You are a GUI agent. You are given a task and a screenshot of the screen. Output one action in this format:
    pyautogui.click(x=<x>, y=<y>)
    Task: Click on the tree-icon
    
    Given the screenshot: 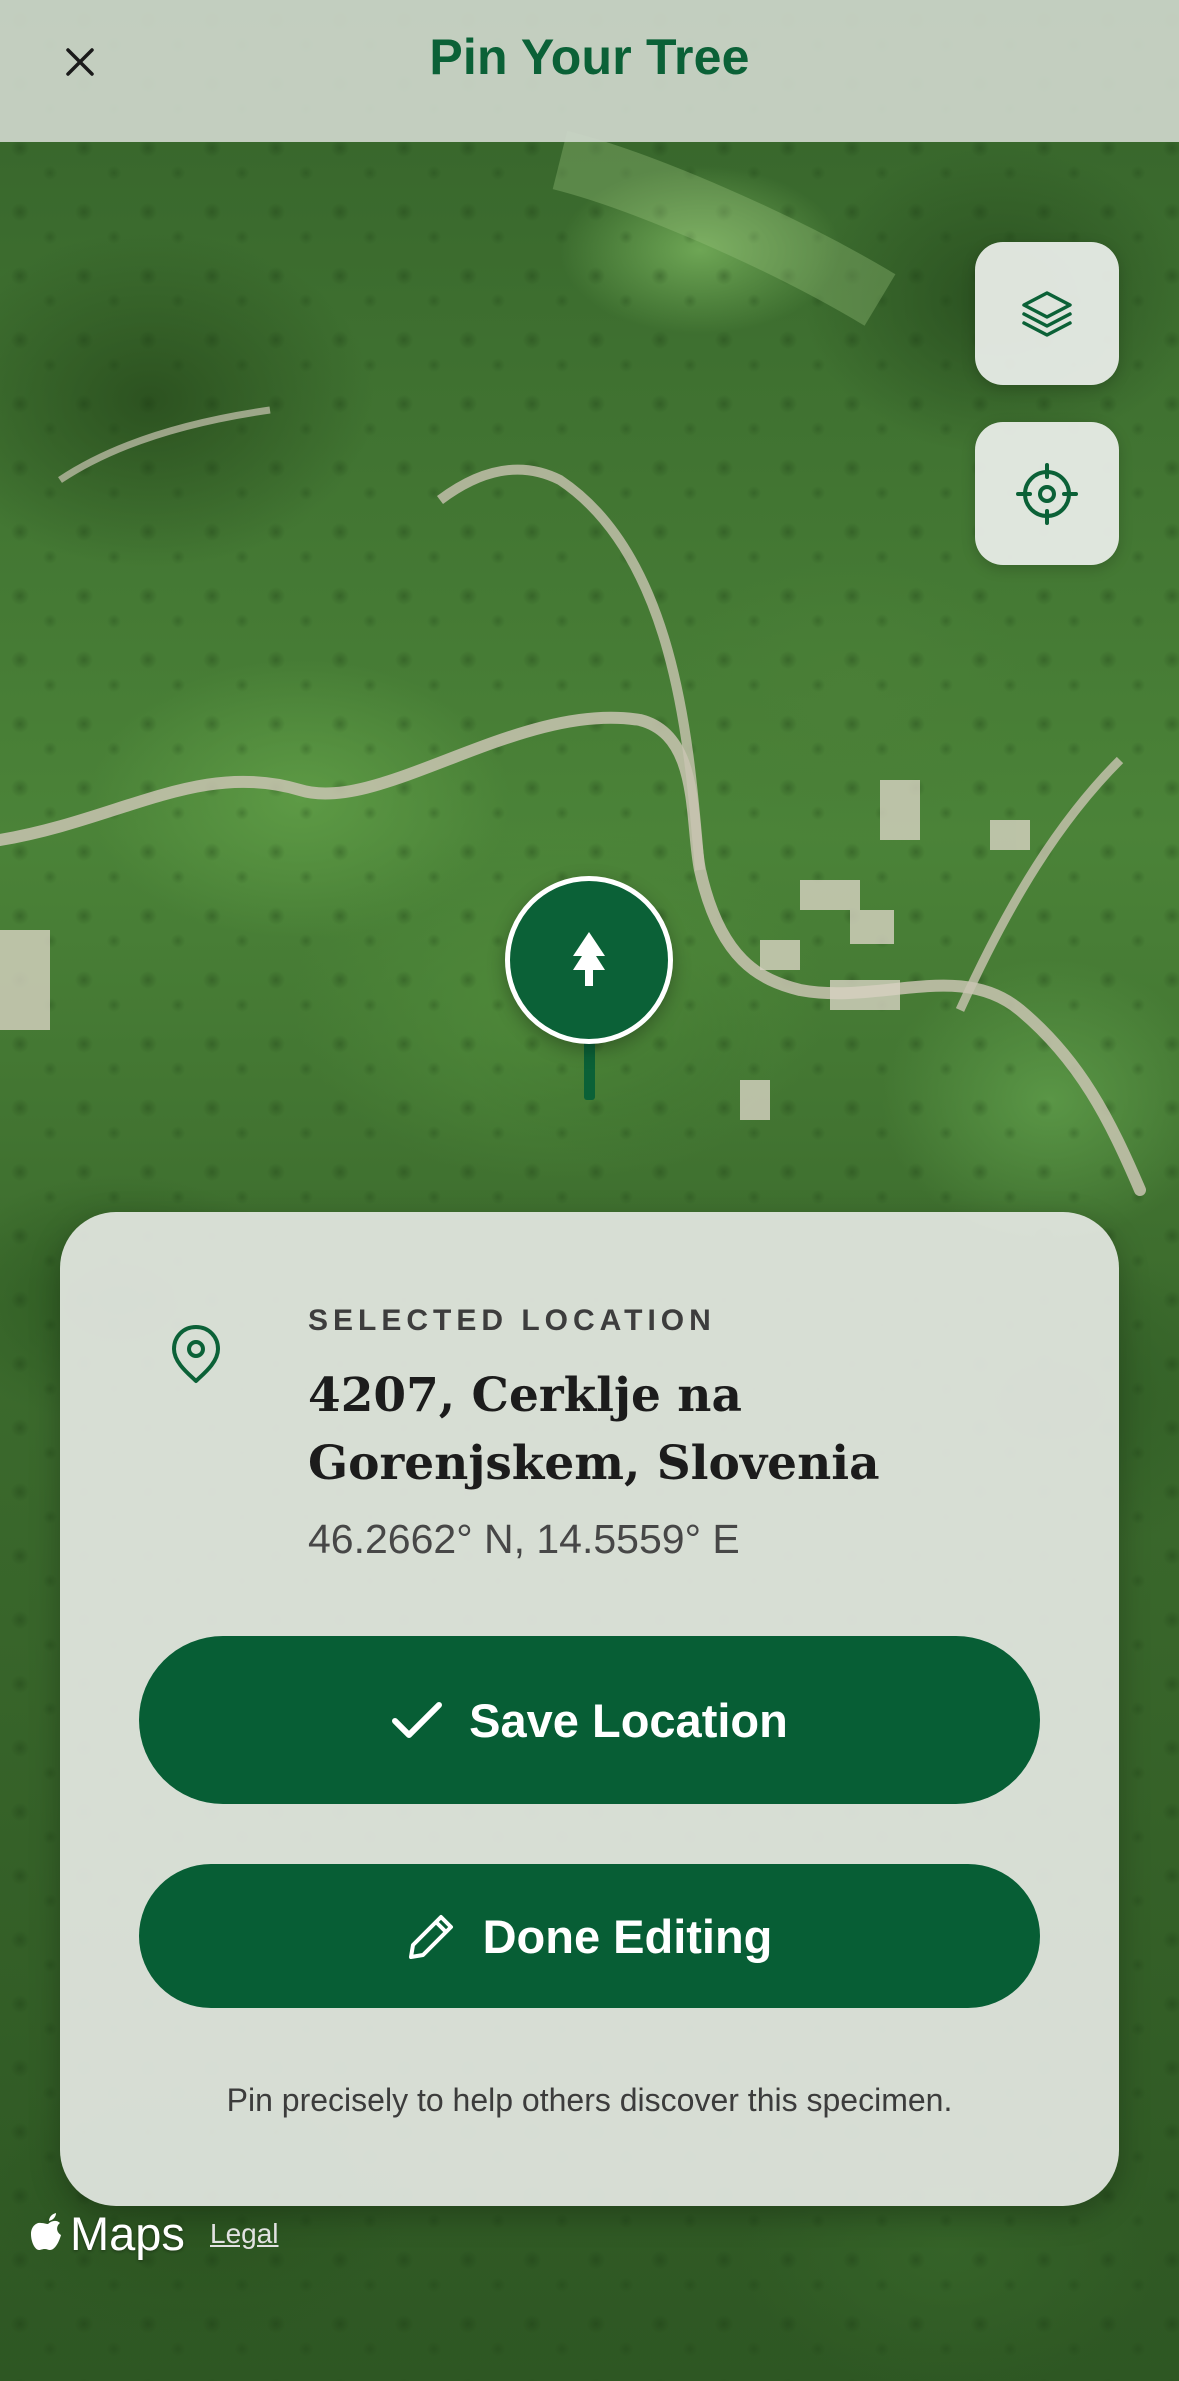 What is the action you would take?
    pyautogui.click(x=589, y=959)
    